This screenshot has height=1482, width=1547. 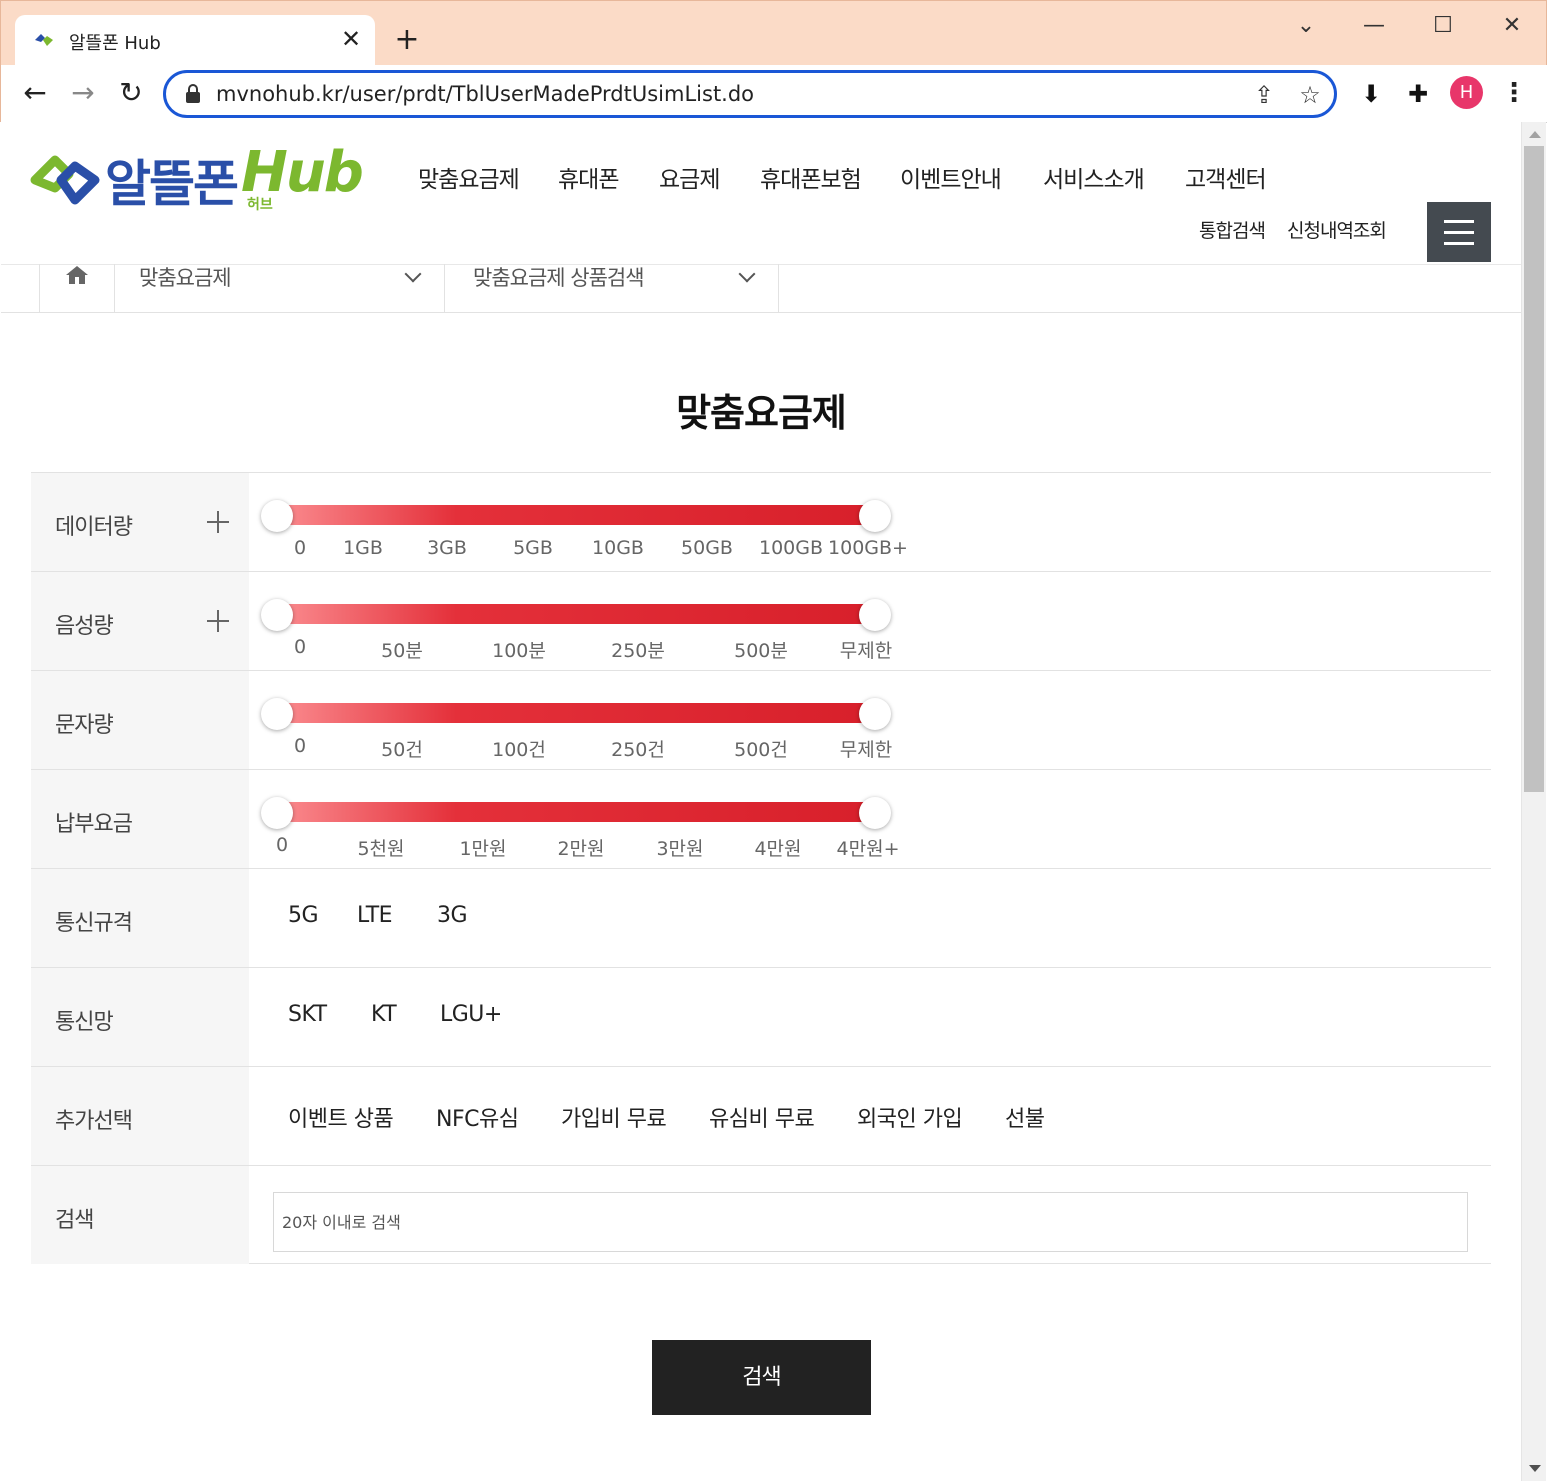 I want to click on option-free-signup: 가입비 무료, so click(x=614, y=1117).